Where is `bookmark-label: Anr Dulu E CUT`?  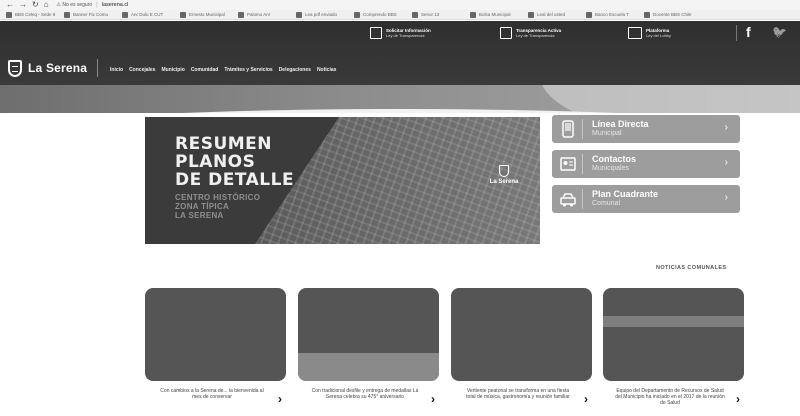
bookmark-label: Anr Dulu E CUT is located at coordinates (147, 14).